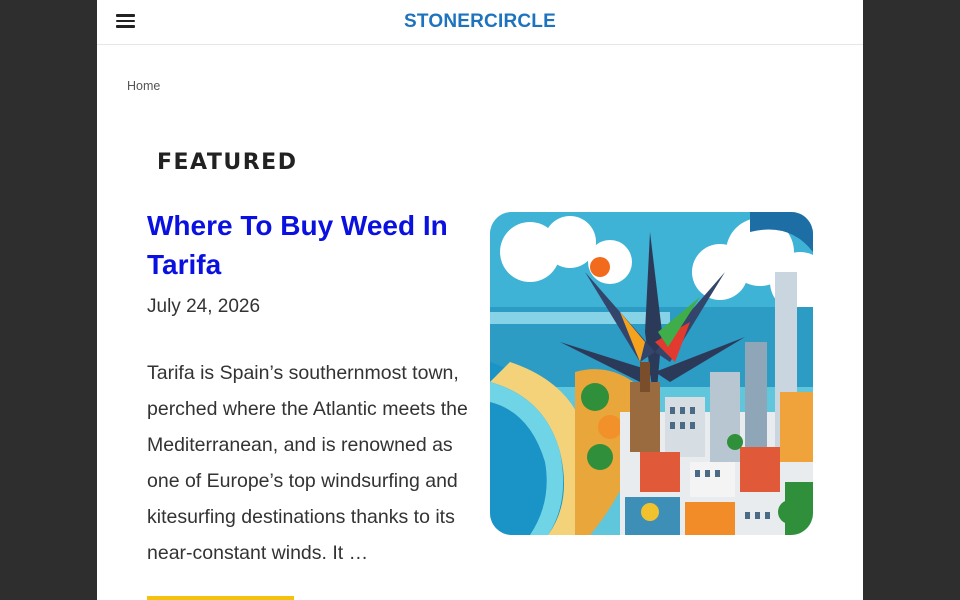 Image resolution: width=960 pixels, height=600 pixels. Describe the element at coordinates (227, 162) in the screenshot. I see `section-heading: FEATURED` at that location.